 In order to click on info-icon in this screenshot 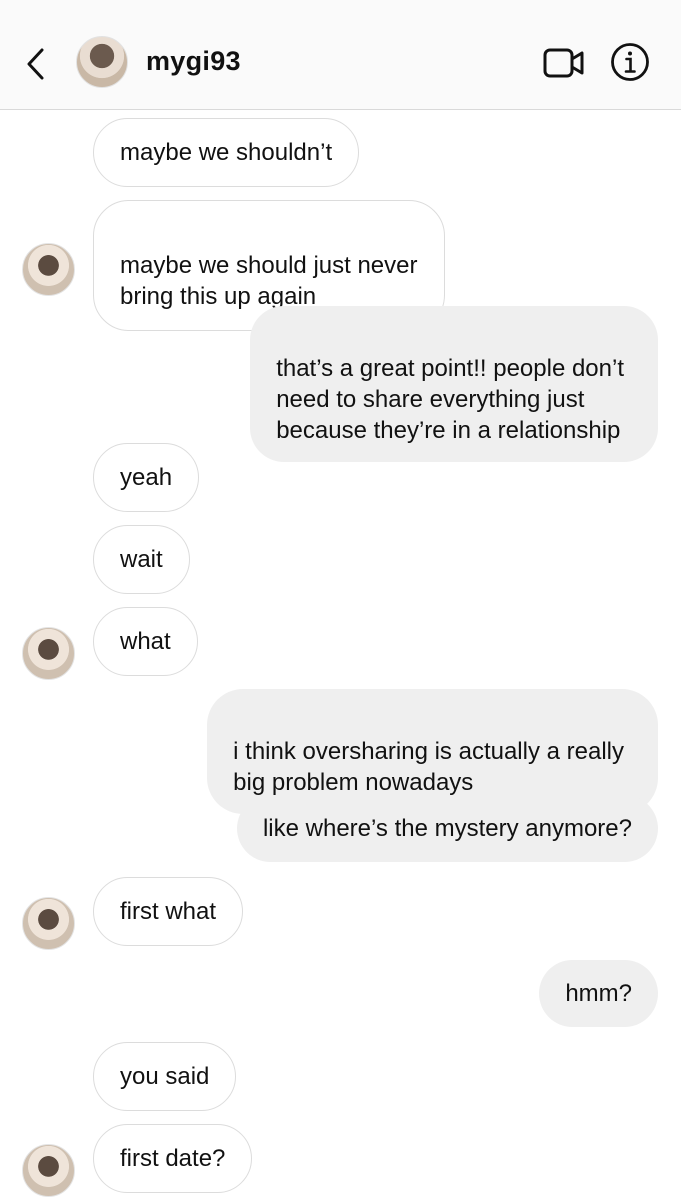, I will do `click(630, 62)`.